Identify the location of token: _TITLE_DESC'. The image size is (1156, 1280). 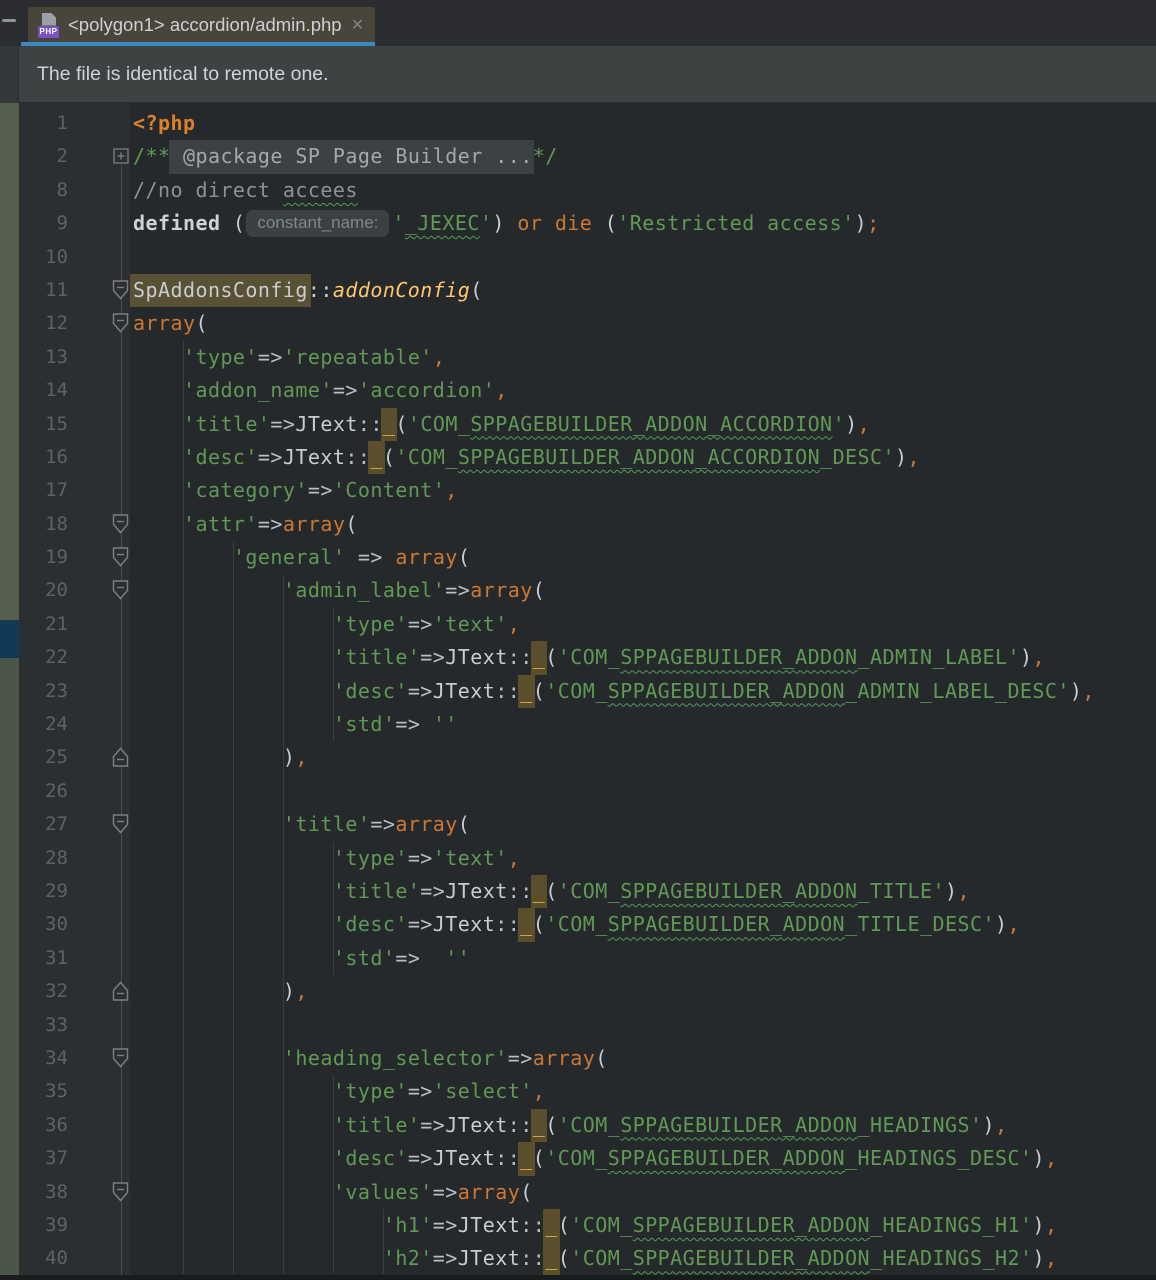
(920, 924).